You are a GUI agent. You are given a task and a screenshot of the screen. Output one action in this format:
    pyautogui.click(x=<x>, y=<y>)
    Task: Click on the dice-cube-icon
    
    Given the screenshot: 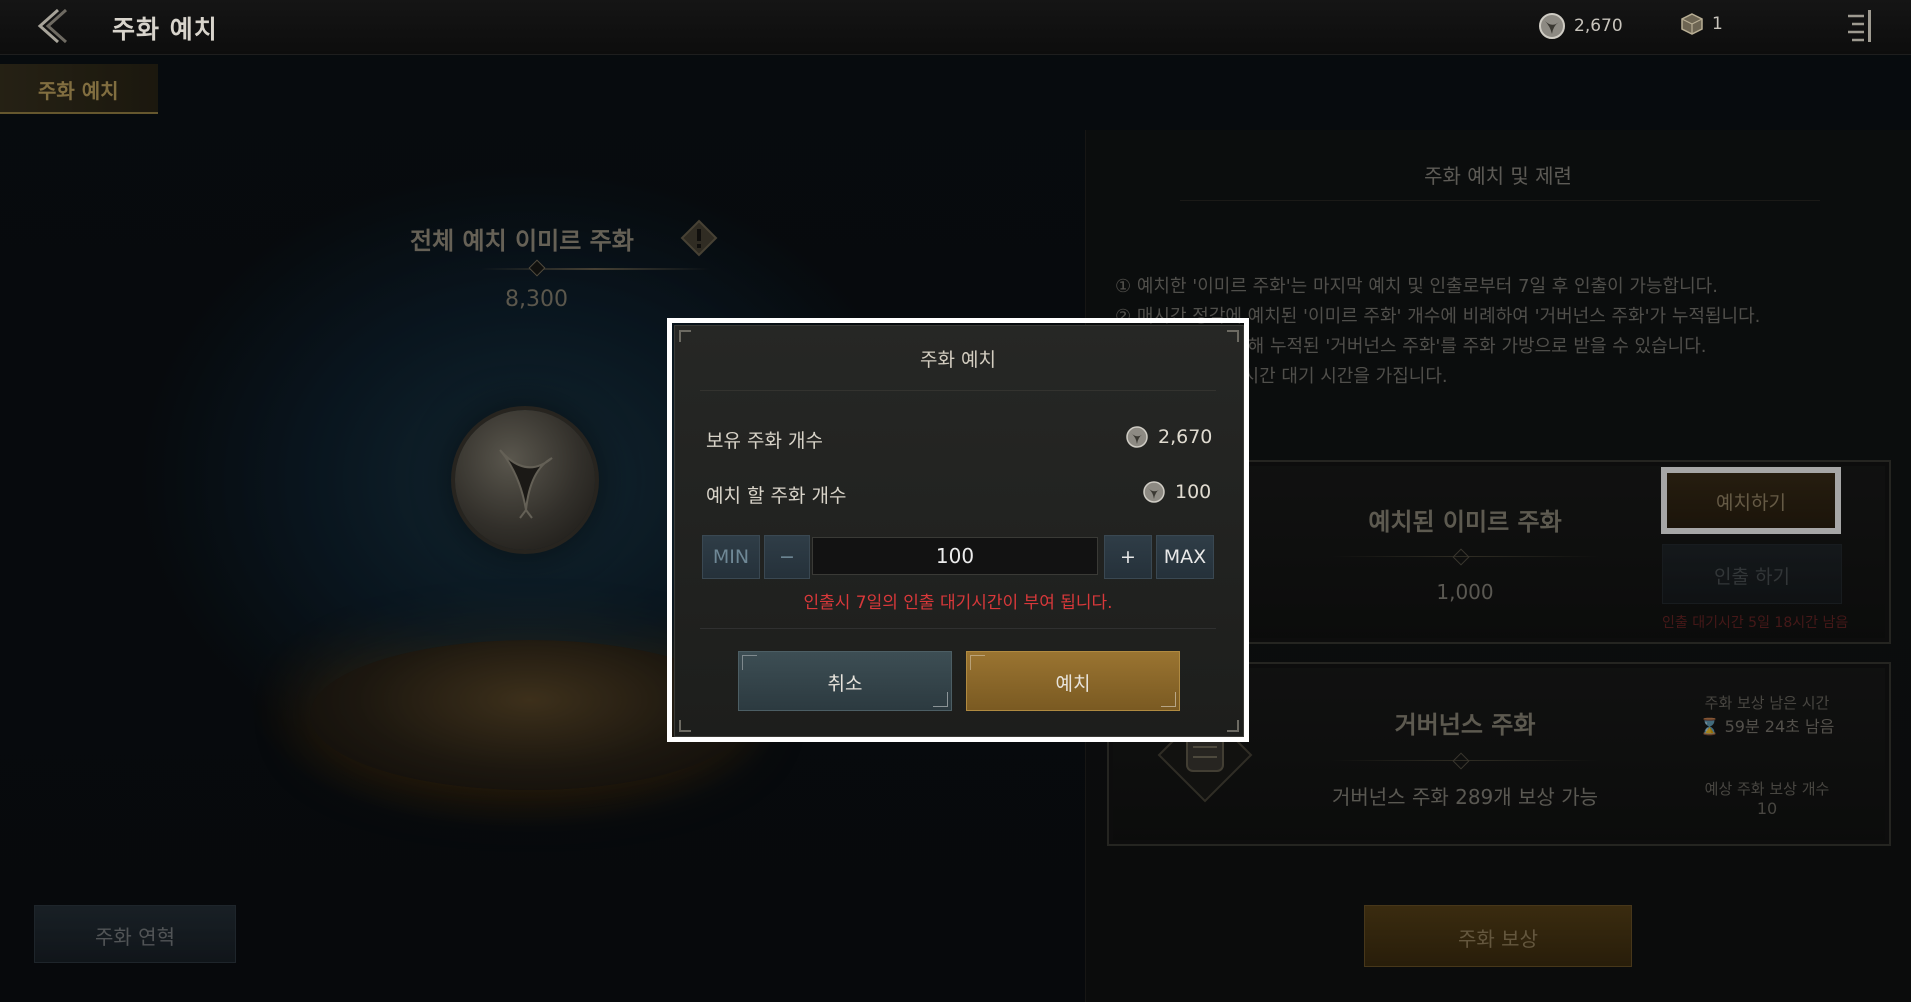 What is the action you would take?
    pyautogui.click(x=1692, y=24)
    